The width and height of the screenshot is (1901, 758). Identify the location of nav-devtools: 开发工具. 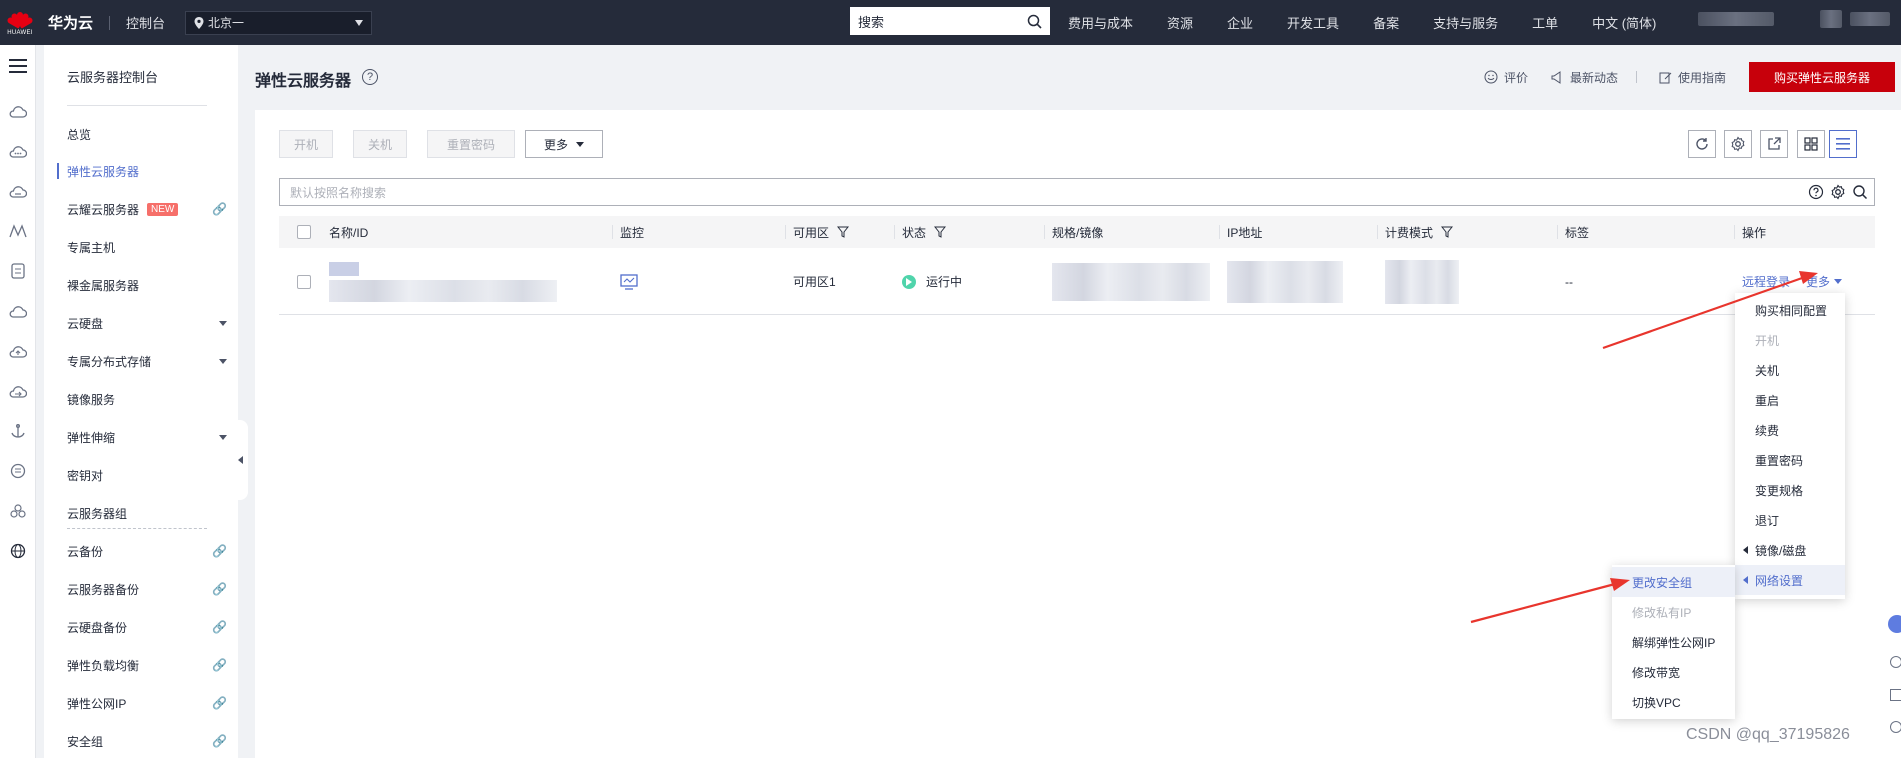
(1313, 22).